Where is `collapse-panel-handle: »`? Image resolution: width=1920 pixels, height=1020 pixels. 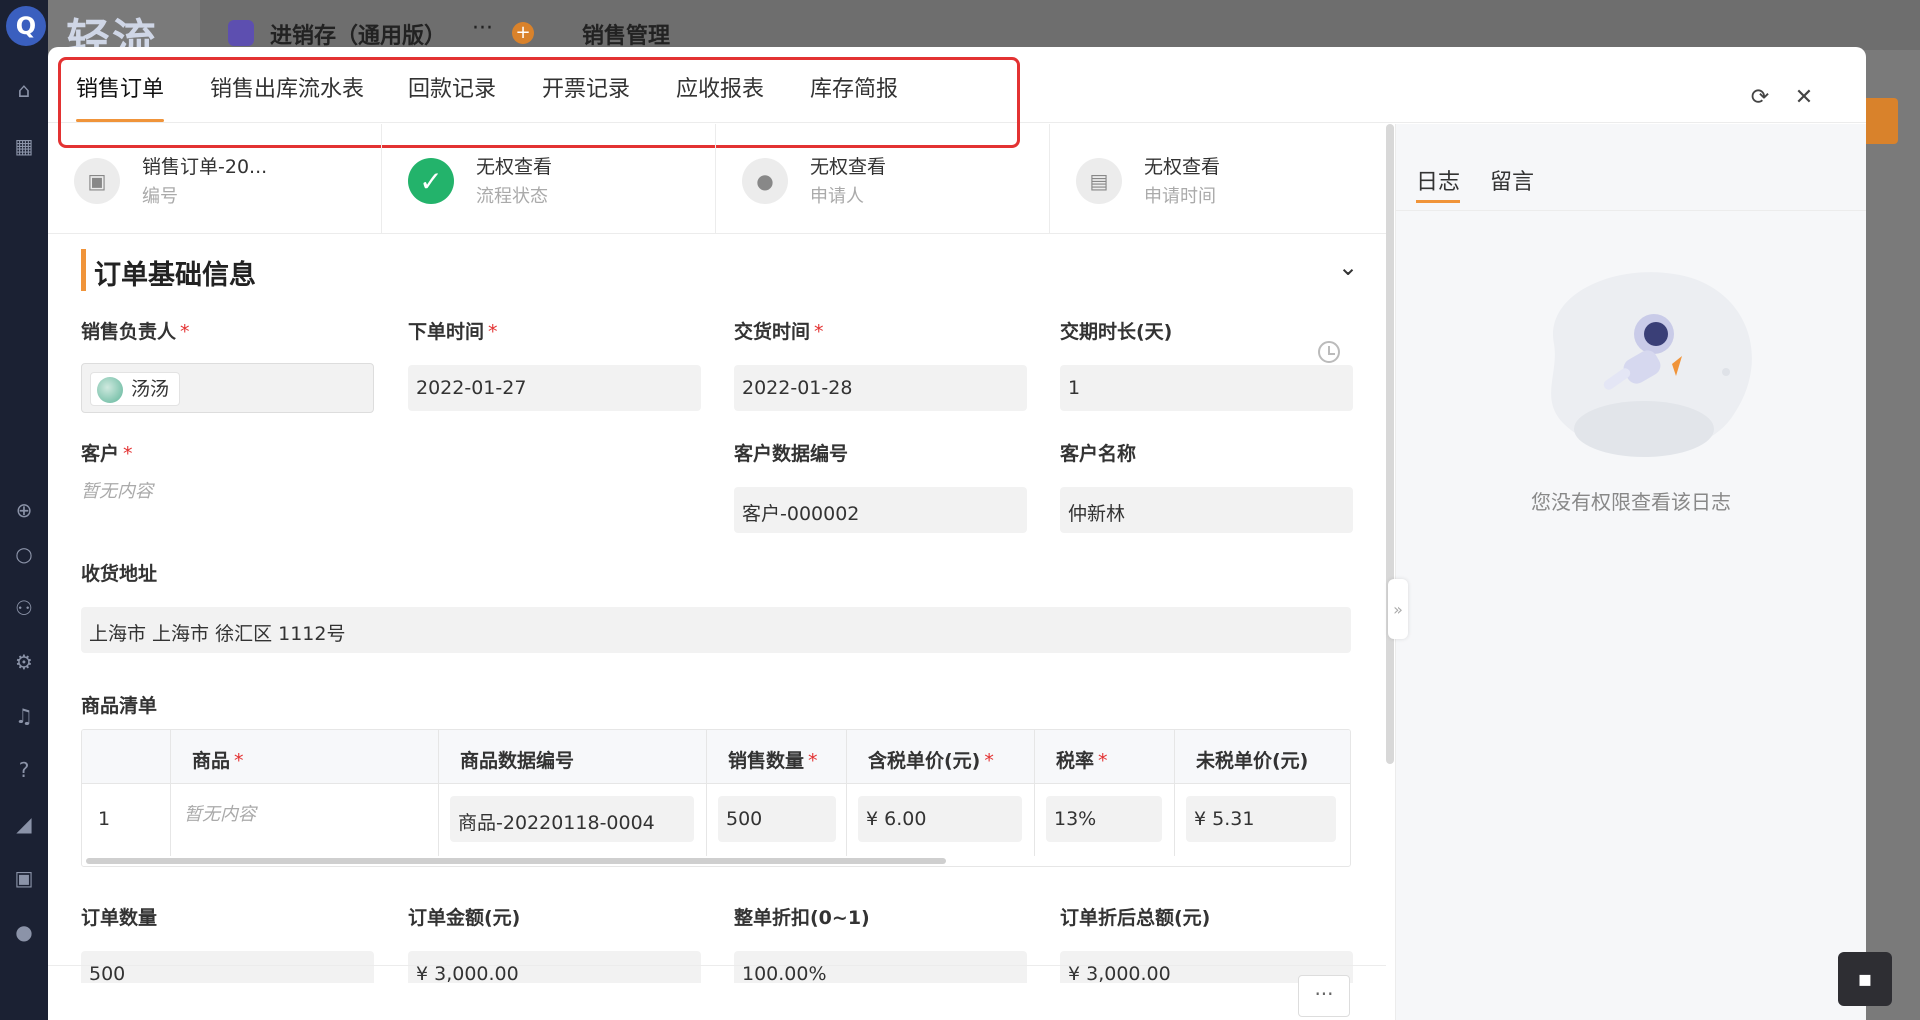 collapse-panel-handle: » is located at coordinates (1398, 609).